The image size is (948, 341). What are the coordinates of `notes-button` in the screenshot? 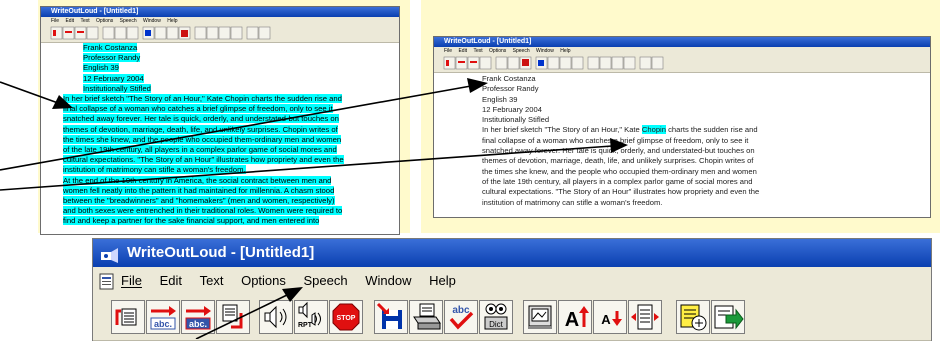 It's located at (693, 317).